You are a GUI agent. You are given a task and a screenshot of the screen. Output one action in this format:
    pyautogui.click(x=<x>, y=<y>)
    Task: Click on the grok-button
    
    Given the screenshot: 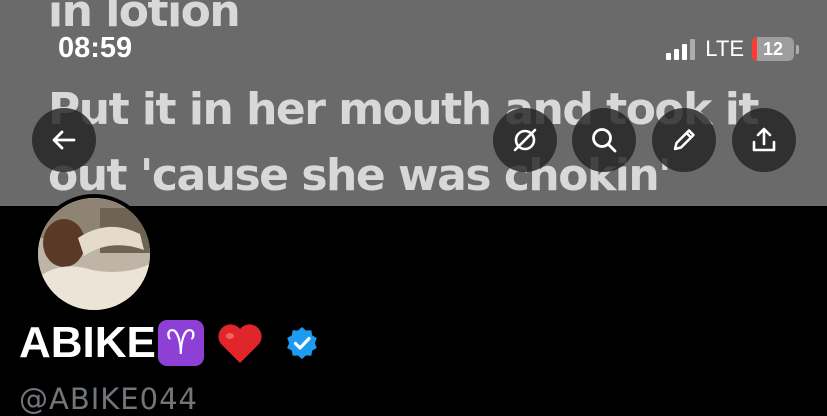 What is the action you would take?
    pyautogui.click(x=525, y=140)
    